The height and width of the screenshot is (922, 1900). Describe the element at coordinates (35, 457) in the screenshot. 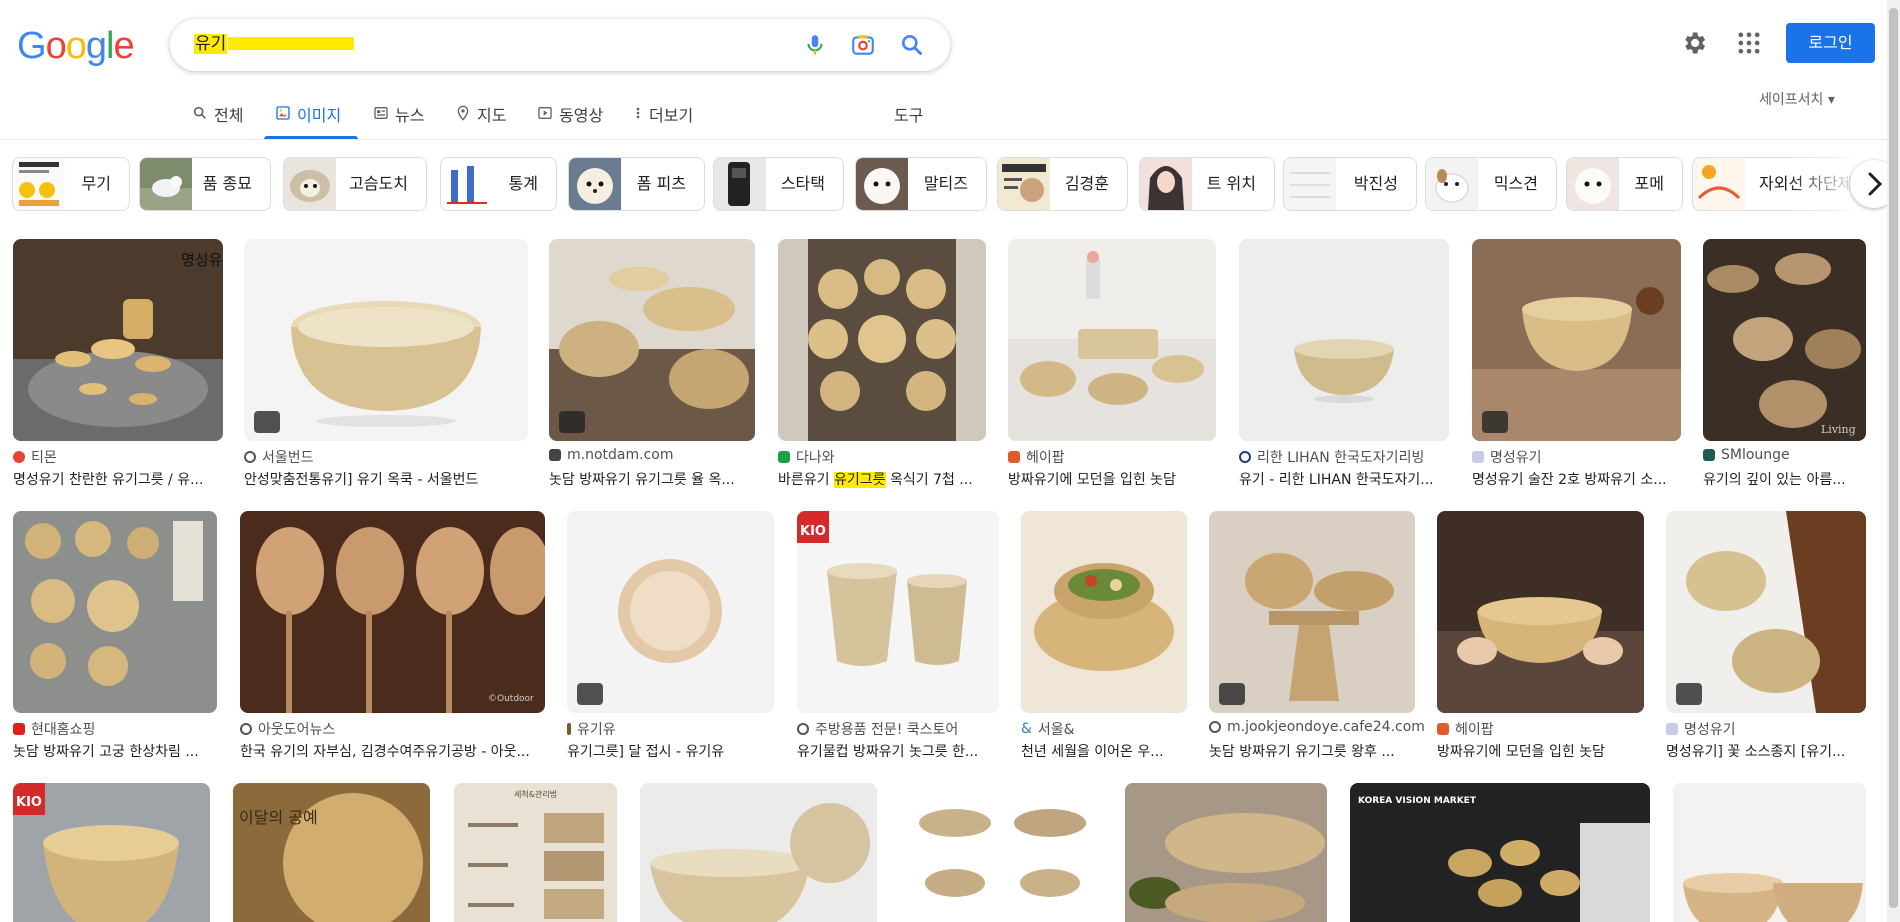

I see `result-source: 티몬` at that location.